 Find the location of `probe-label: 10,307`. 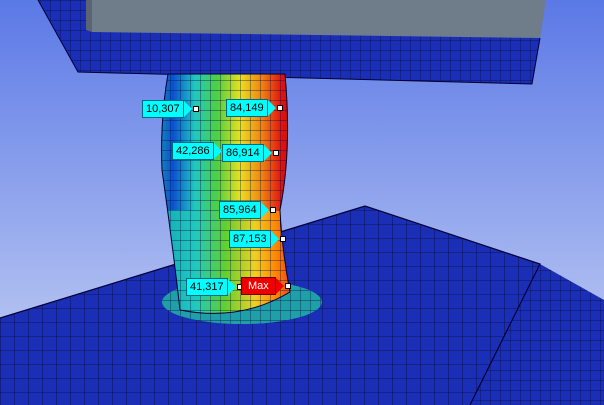

probe-label: 10,307 is located at coordinates (170, 109).